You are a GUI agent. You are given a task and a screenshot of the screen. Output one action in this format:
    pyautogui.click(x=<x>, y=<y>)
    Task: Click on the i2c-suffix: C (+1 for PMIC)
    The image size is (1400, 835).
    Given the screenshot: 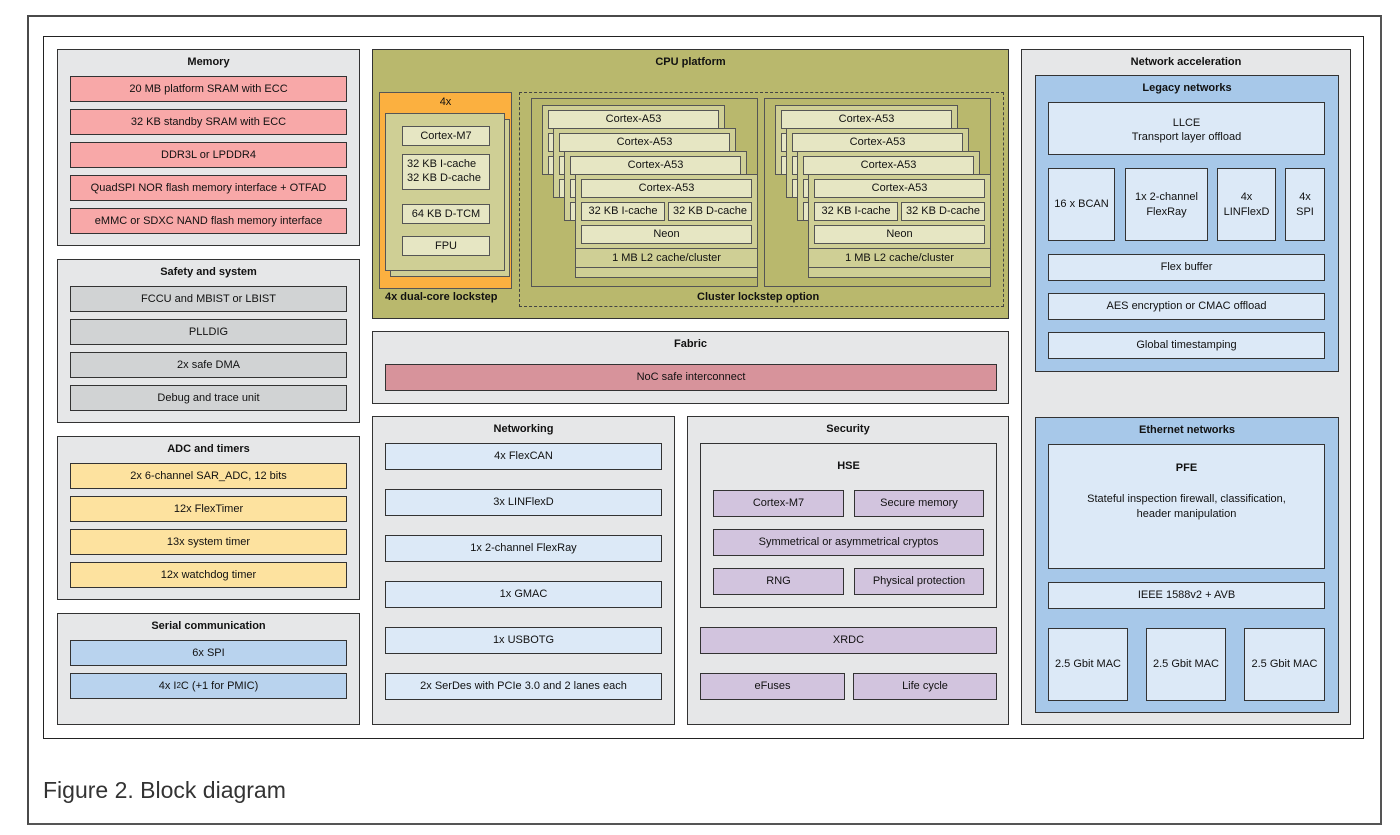 What is the action you would take?
    pyautogui.click(x=219, y=685)
    